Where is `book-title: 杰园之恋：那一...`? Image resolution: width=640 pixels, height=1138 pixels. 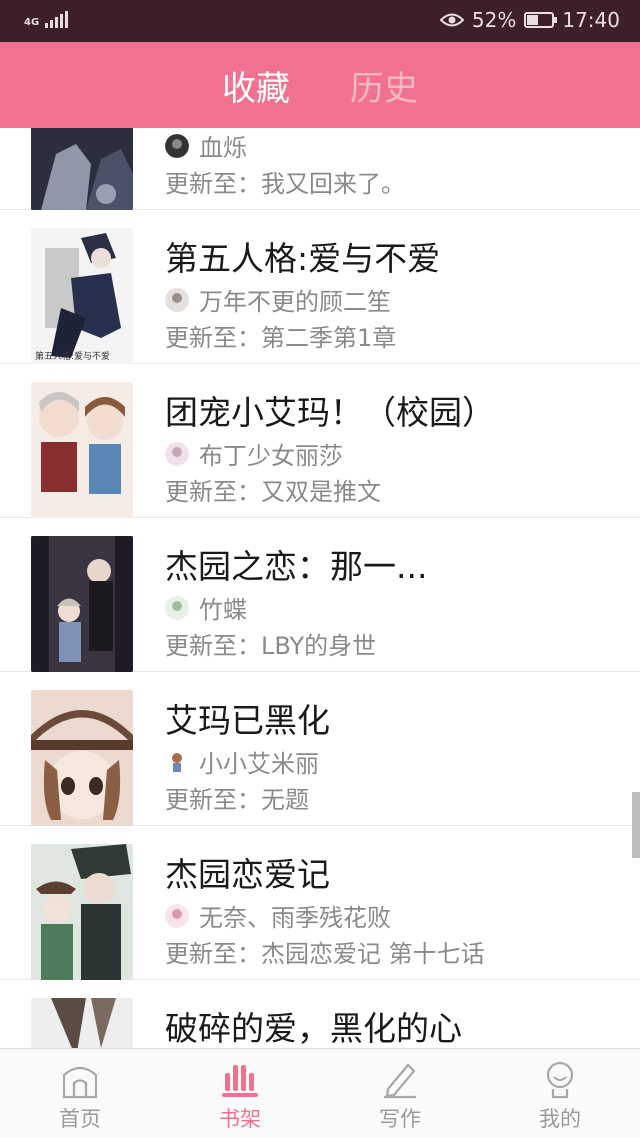 book-title: 杰园之恋：那一... is located at coordinates (296, 566).